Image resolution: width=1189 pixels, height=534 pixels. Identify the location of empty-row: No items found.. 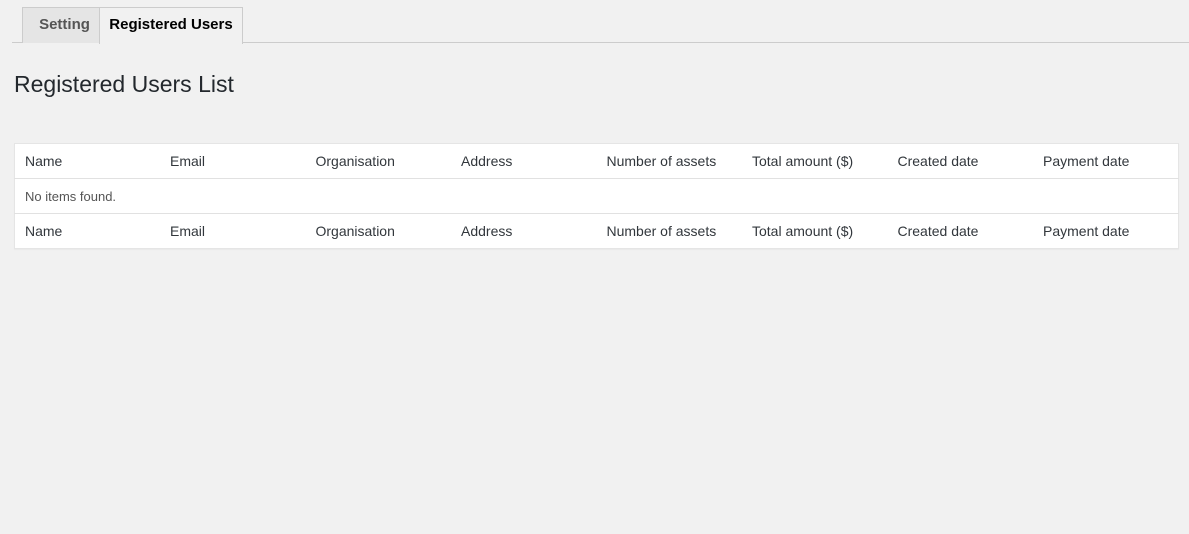
(597, 196).